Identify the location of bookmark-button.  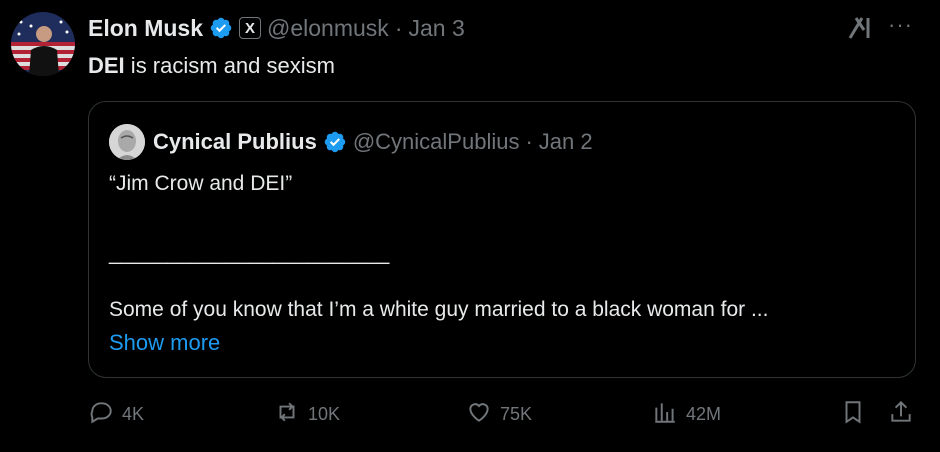
(853, 414).